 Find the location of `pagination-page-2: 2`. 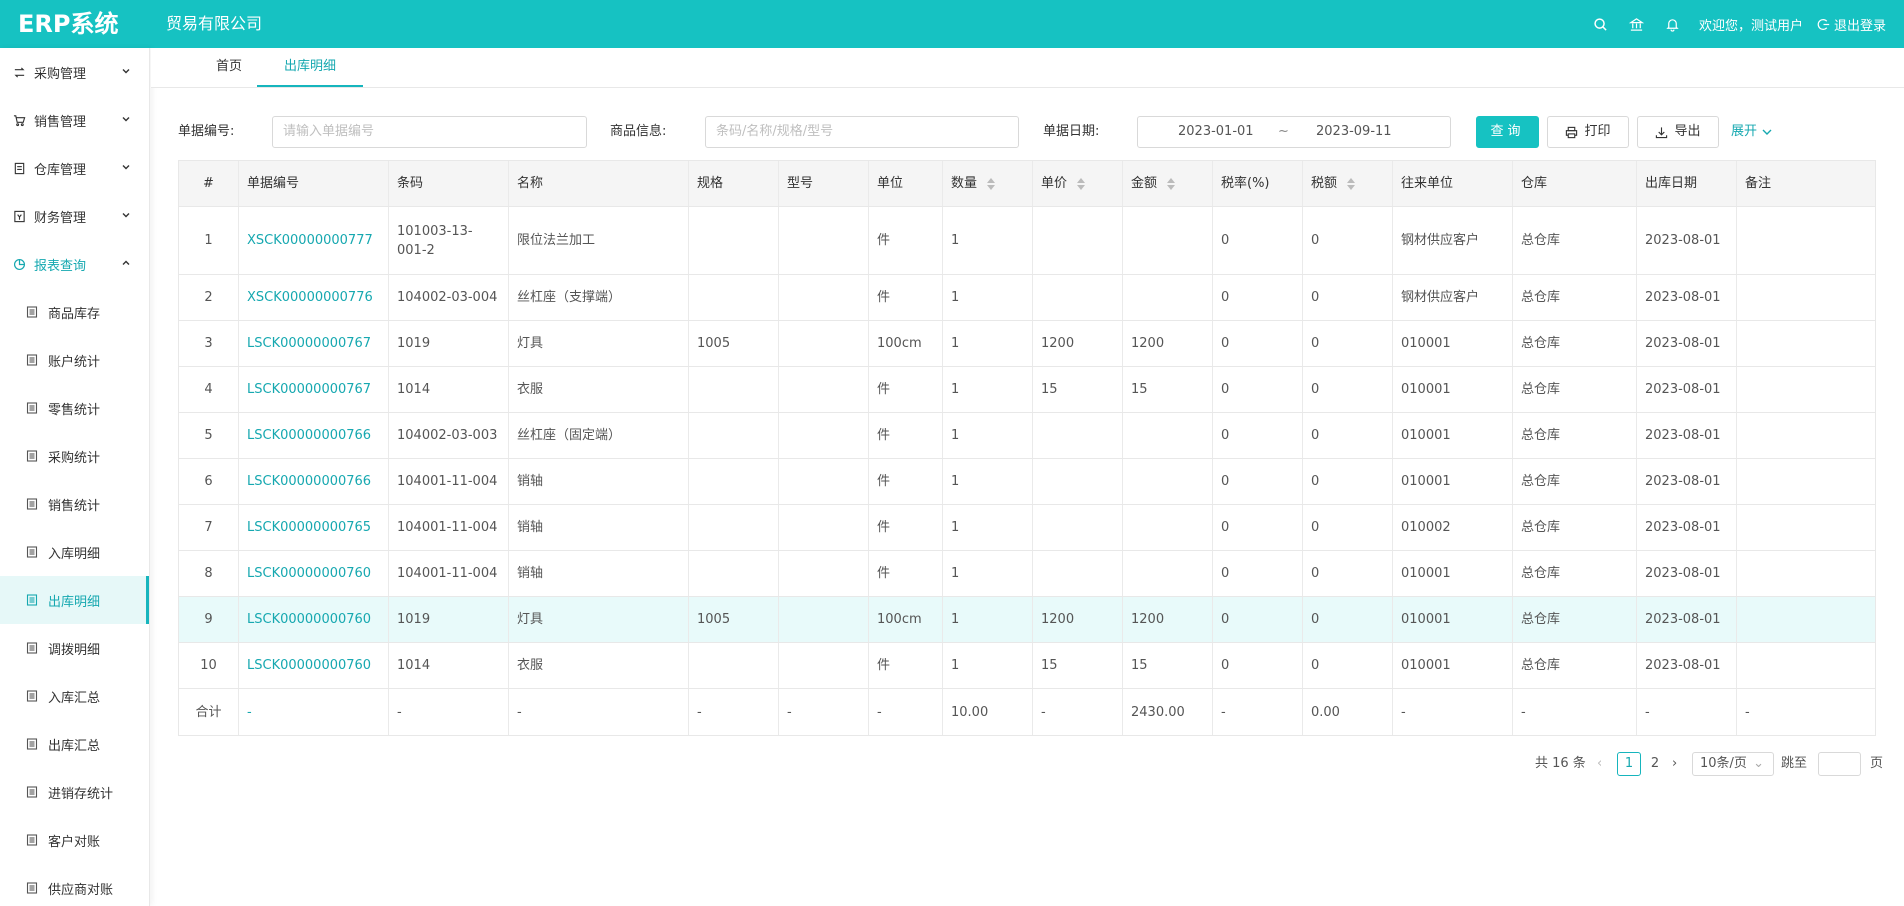

pagination-page-2: 2 is located at coordinates (1655, 764).